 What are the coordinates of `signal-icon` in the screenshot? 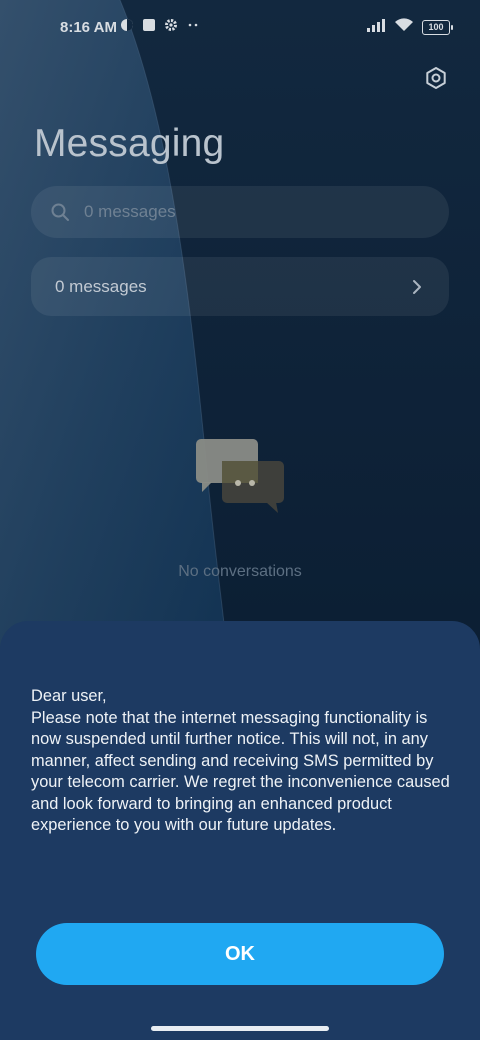 It's located at (376, 27).